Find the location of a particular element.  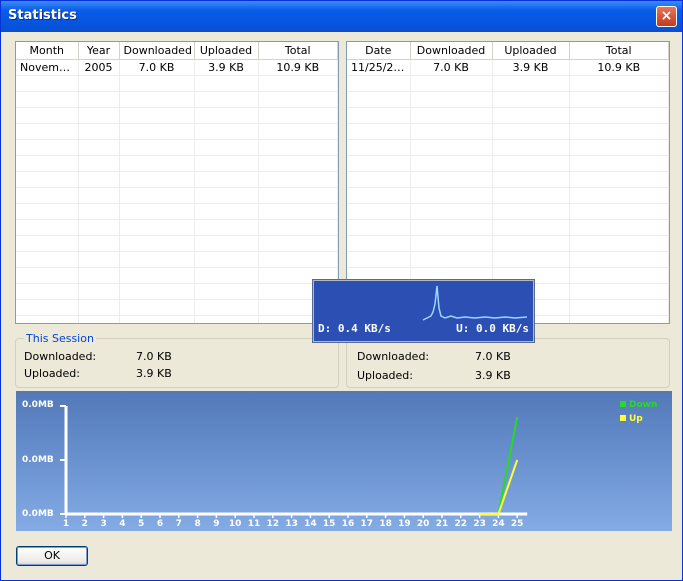

daily-column-header: Total is located at coordinates (619, 51).